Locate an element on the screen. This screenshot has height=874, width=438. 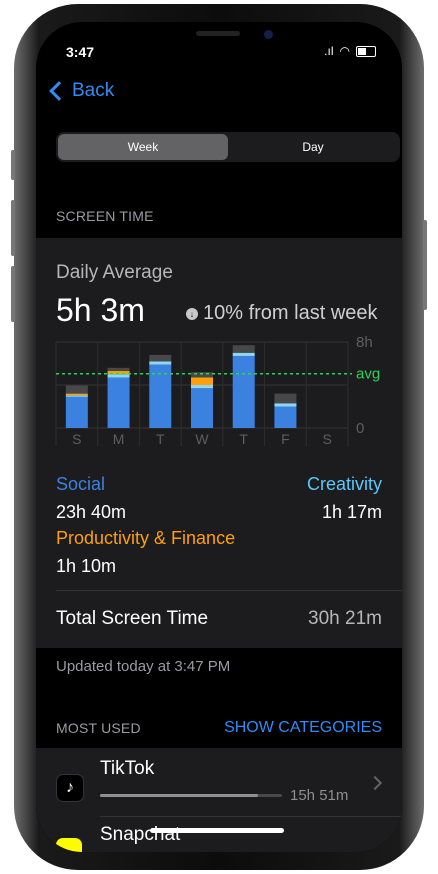
usage-bar is located at coordinates (191, 795).